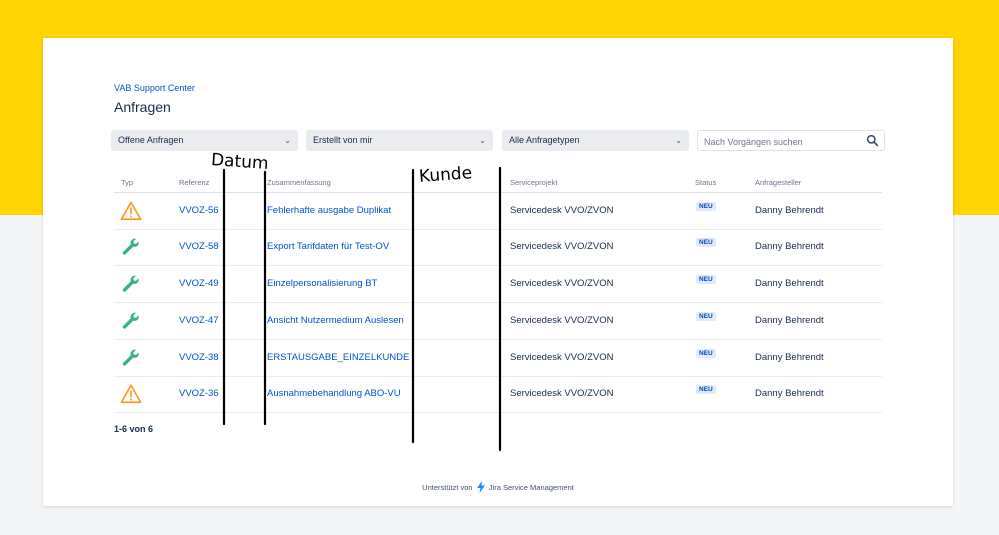 This screenshot has width=999, height=535. What do you see at coordinates (199, 357) in the screenshot?
I see `request-reference-link: VVOZ-38` at bounding box center [199, 357].